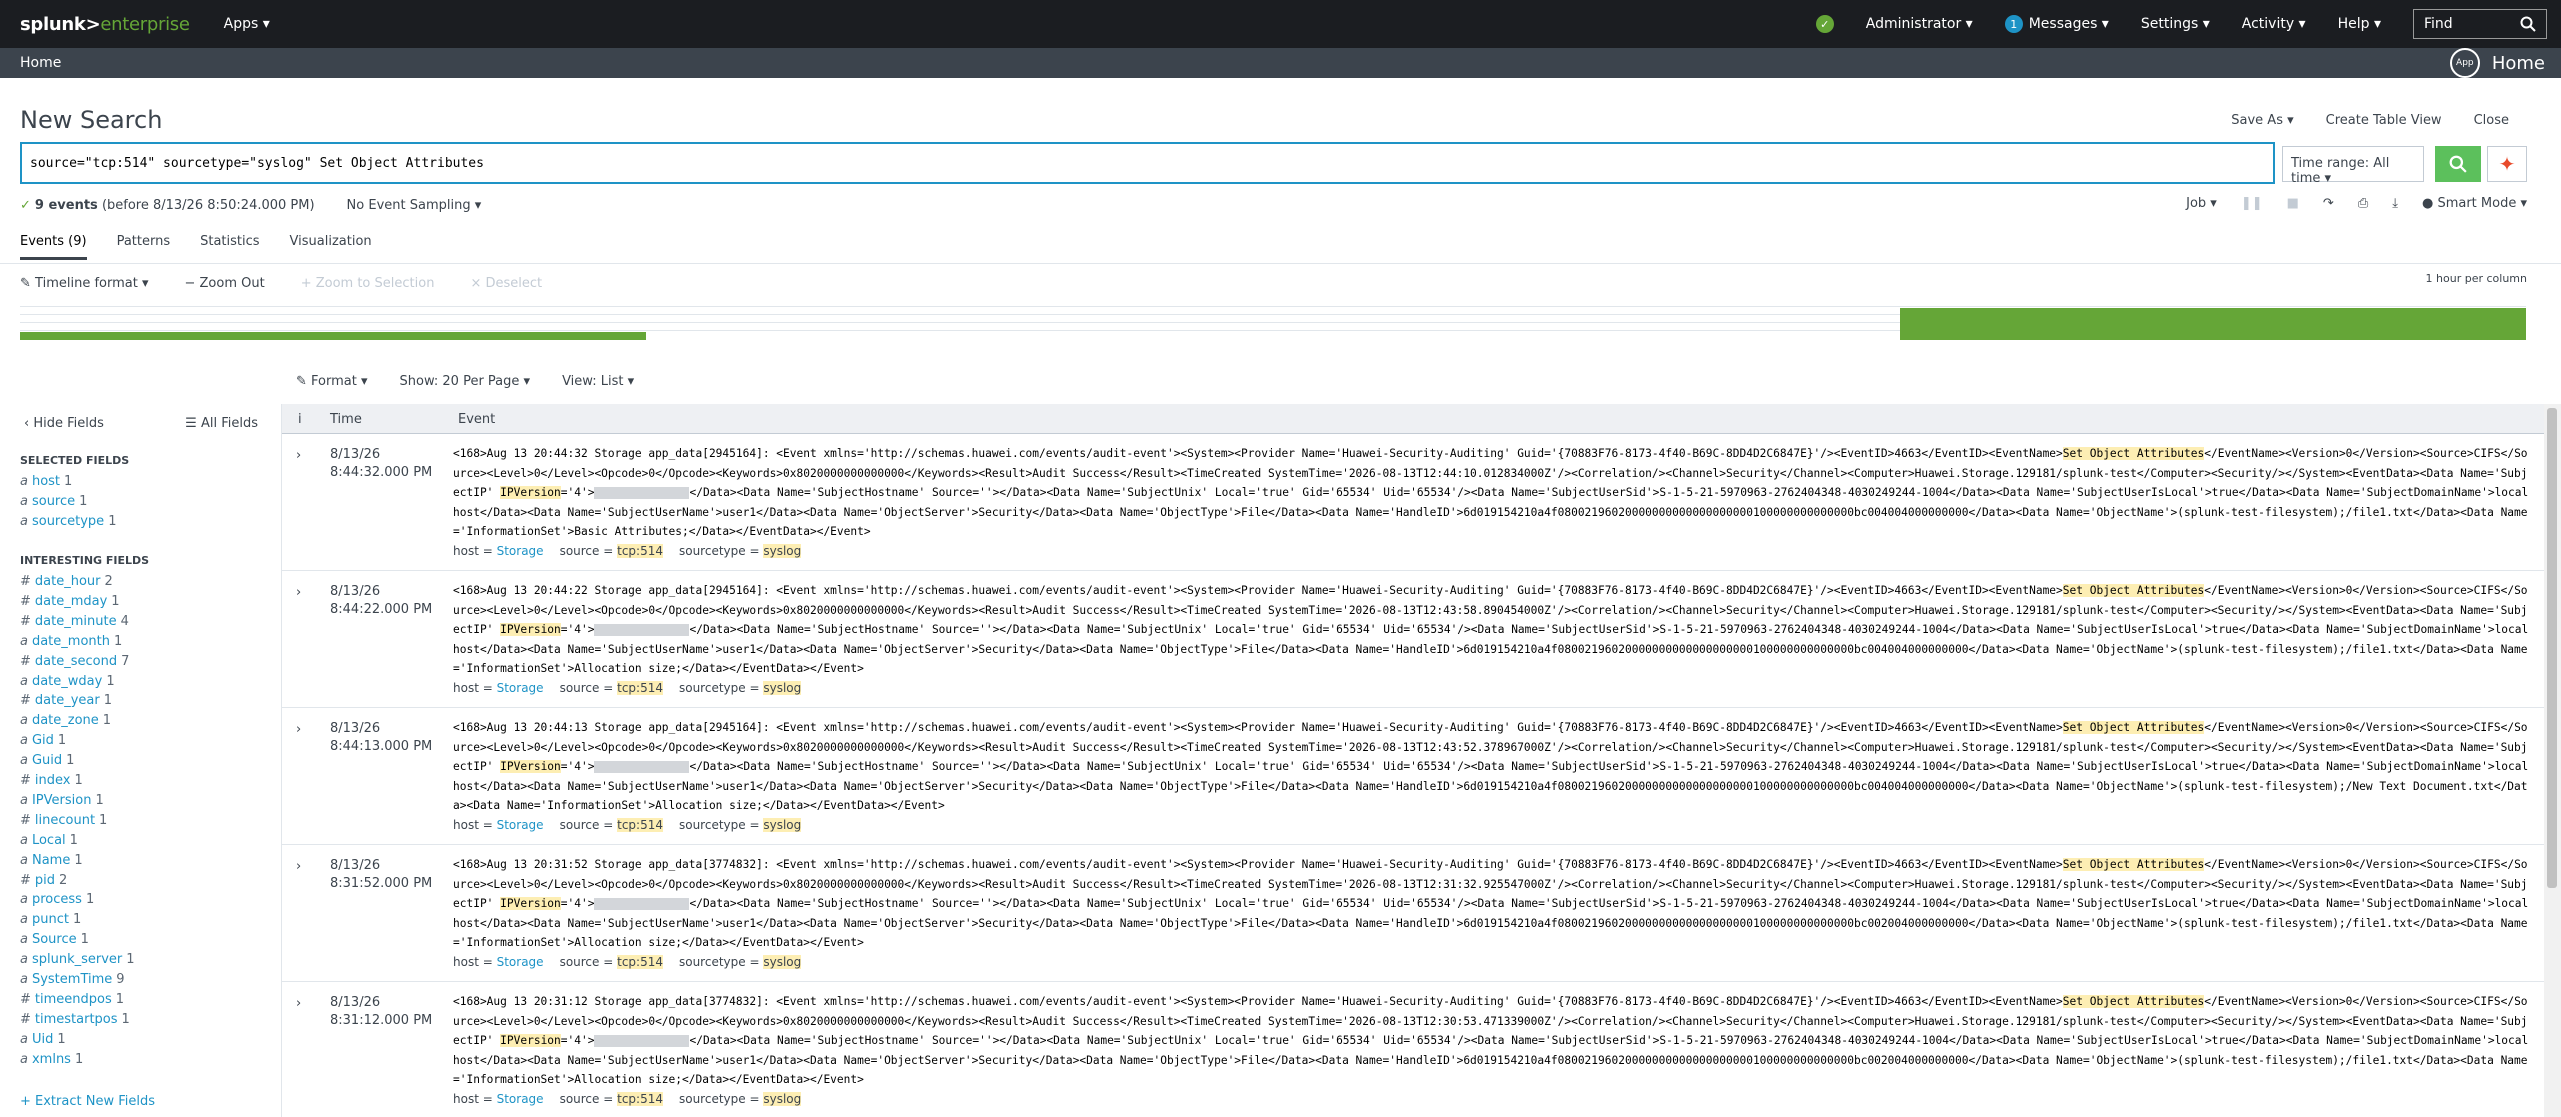 Image resolution: width=2561 pixels, height=1117 pixels. What do you see at coordinates (2458, 164) in the screenshot?
I see `search-button` at bounding box center [2458, 164].